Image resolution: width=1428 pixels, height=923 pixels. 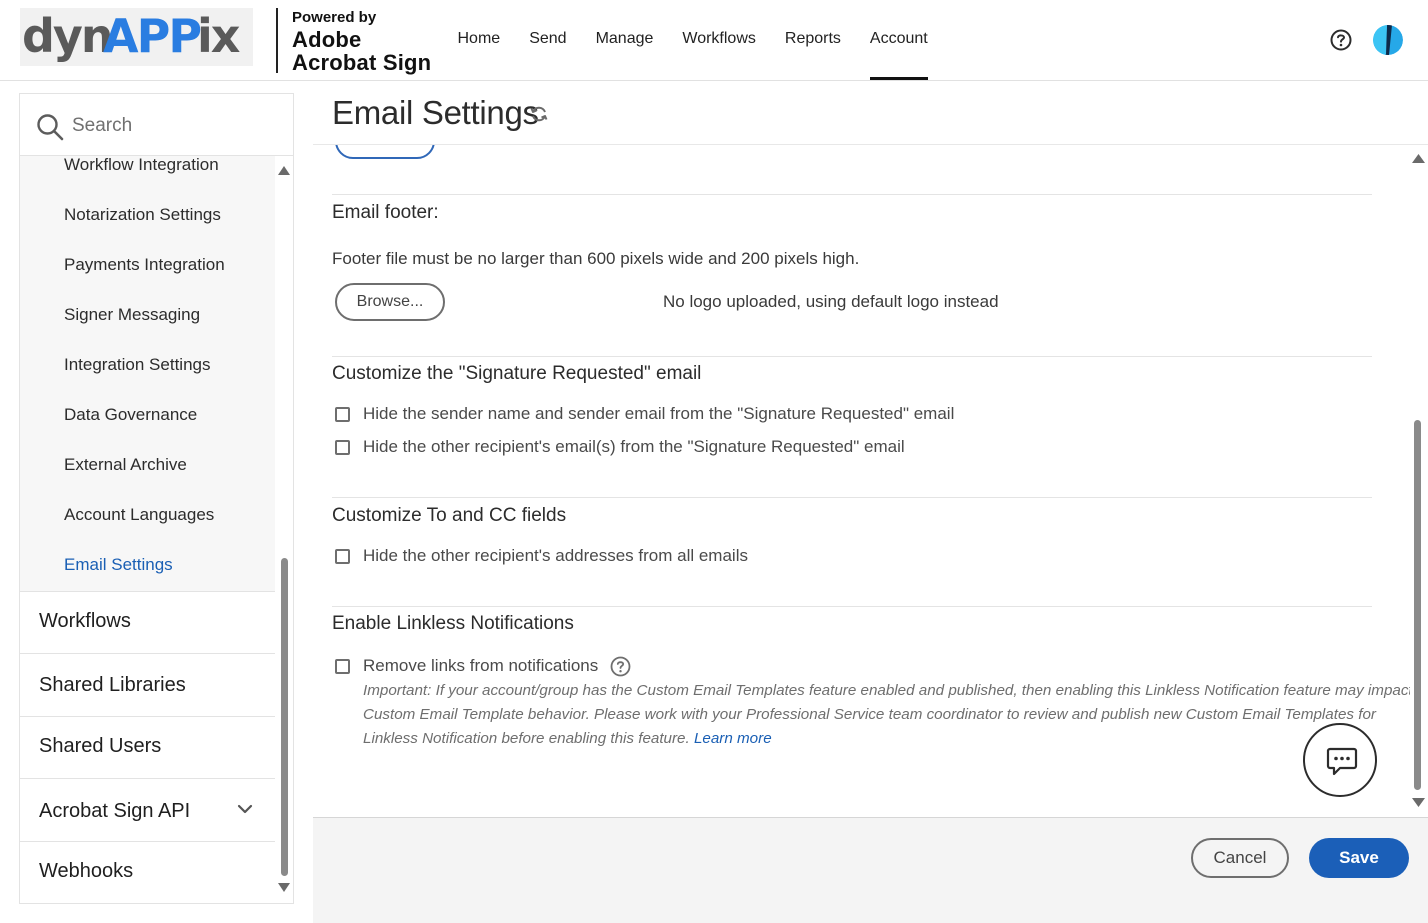 What do you see at coordinates (385, 212) in the screenshot?
I see `email-footer-title: Email footer:` at bounding box center [385, 212].